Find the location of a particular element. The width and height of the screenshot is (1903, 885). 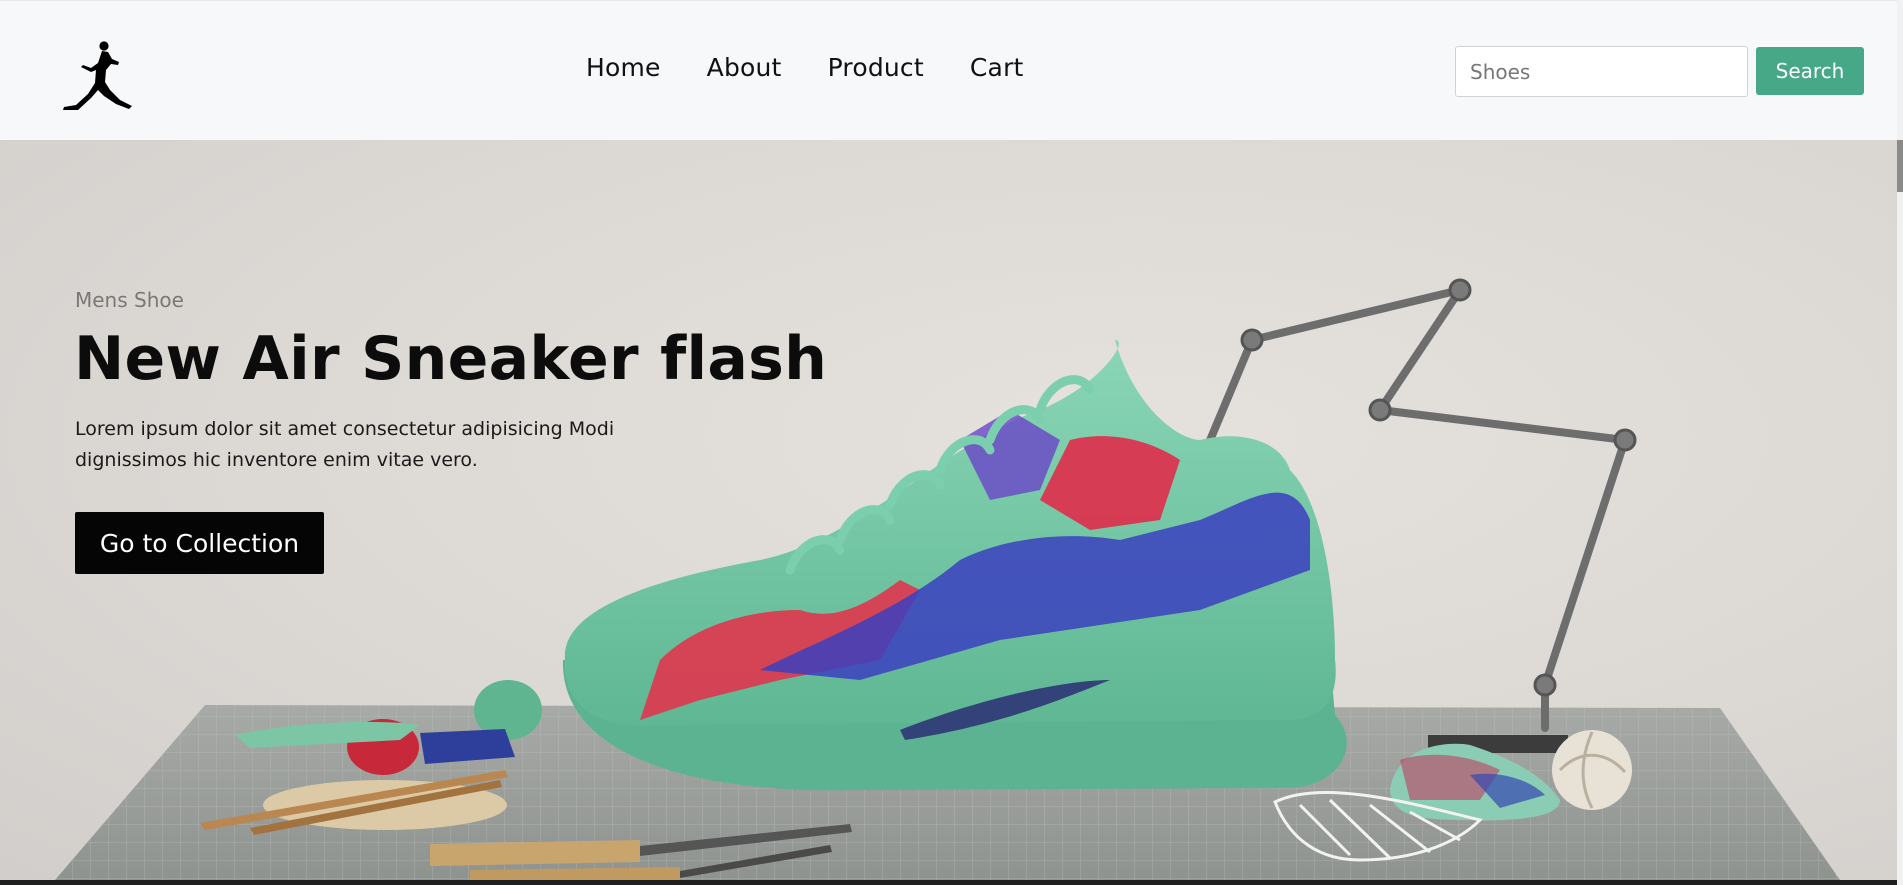

nav-link-about: About is located at coordinates (744, 67).